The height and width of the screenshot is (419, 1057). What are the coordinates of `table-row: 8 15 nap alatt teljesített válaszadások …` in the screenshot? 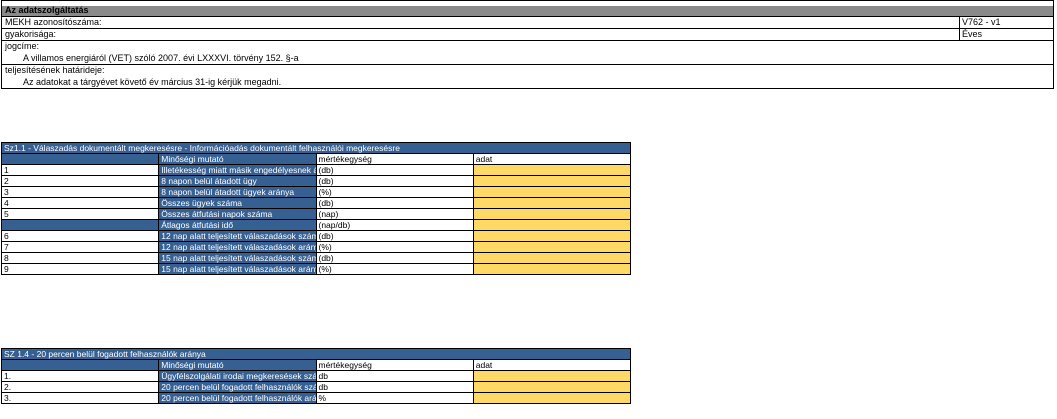 It's located at (316, 258).